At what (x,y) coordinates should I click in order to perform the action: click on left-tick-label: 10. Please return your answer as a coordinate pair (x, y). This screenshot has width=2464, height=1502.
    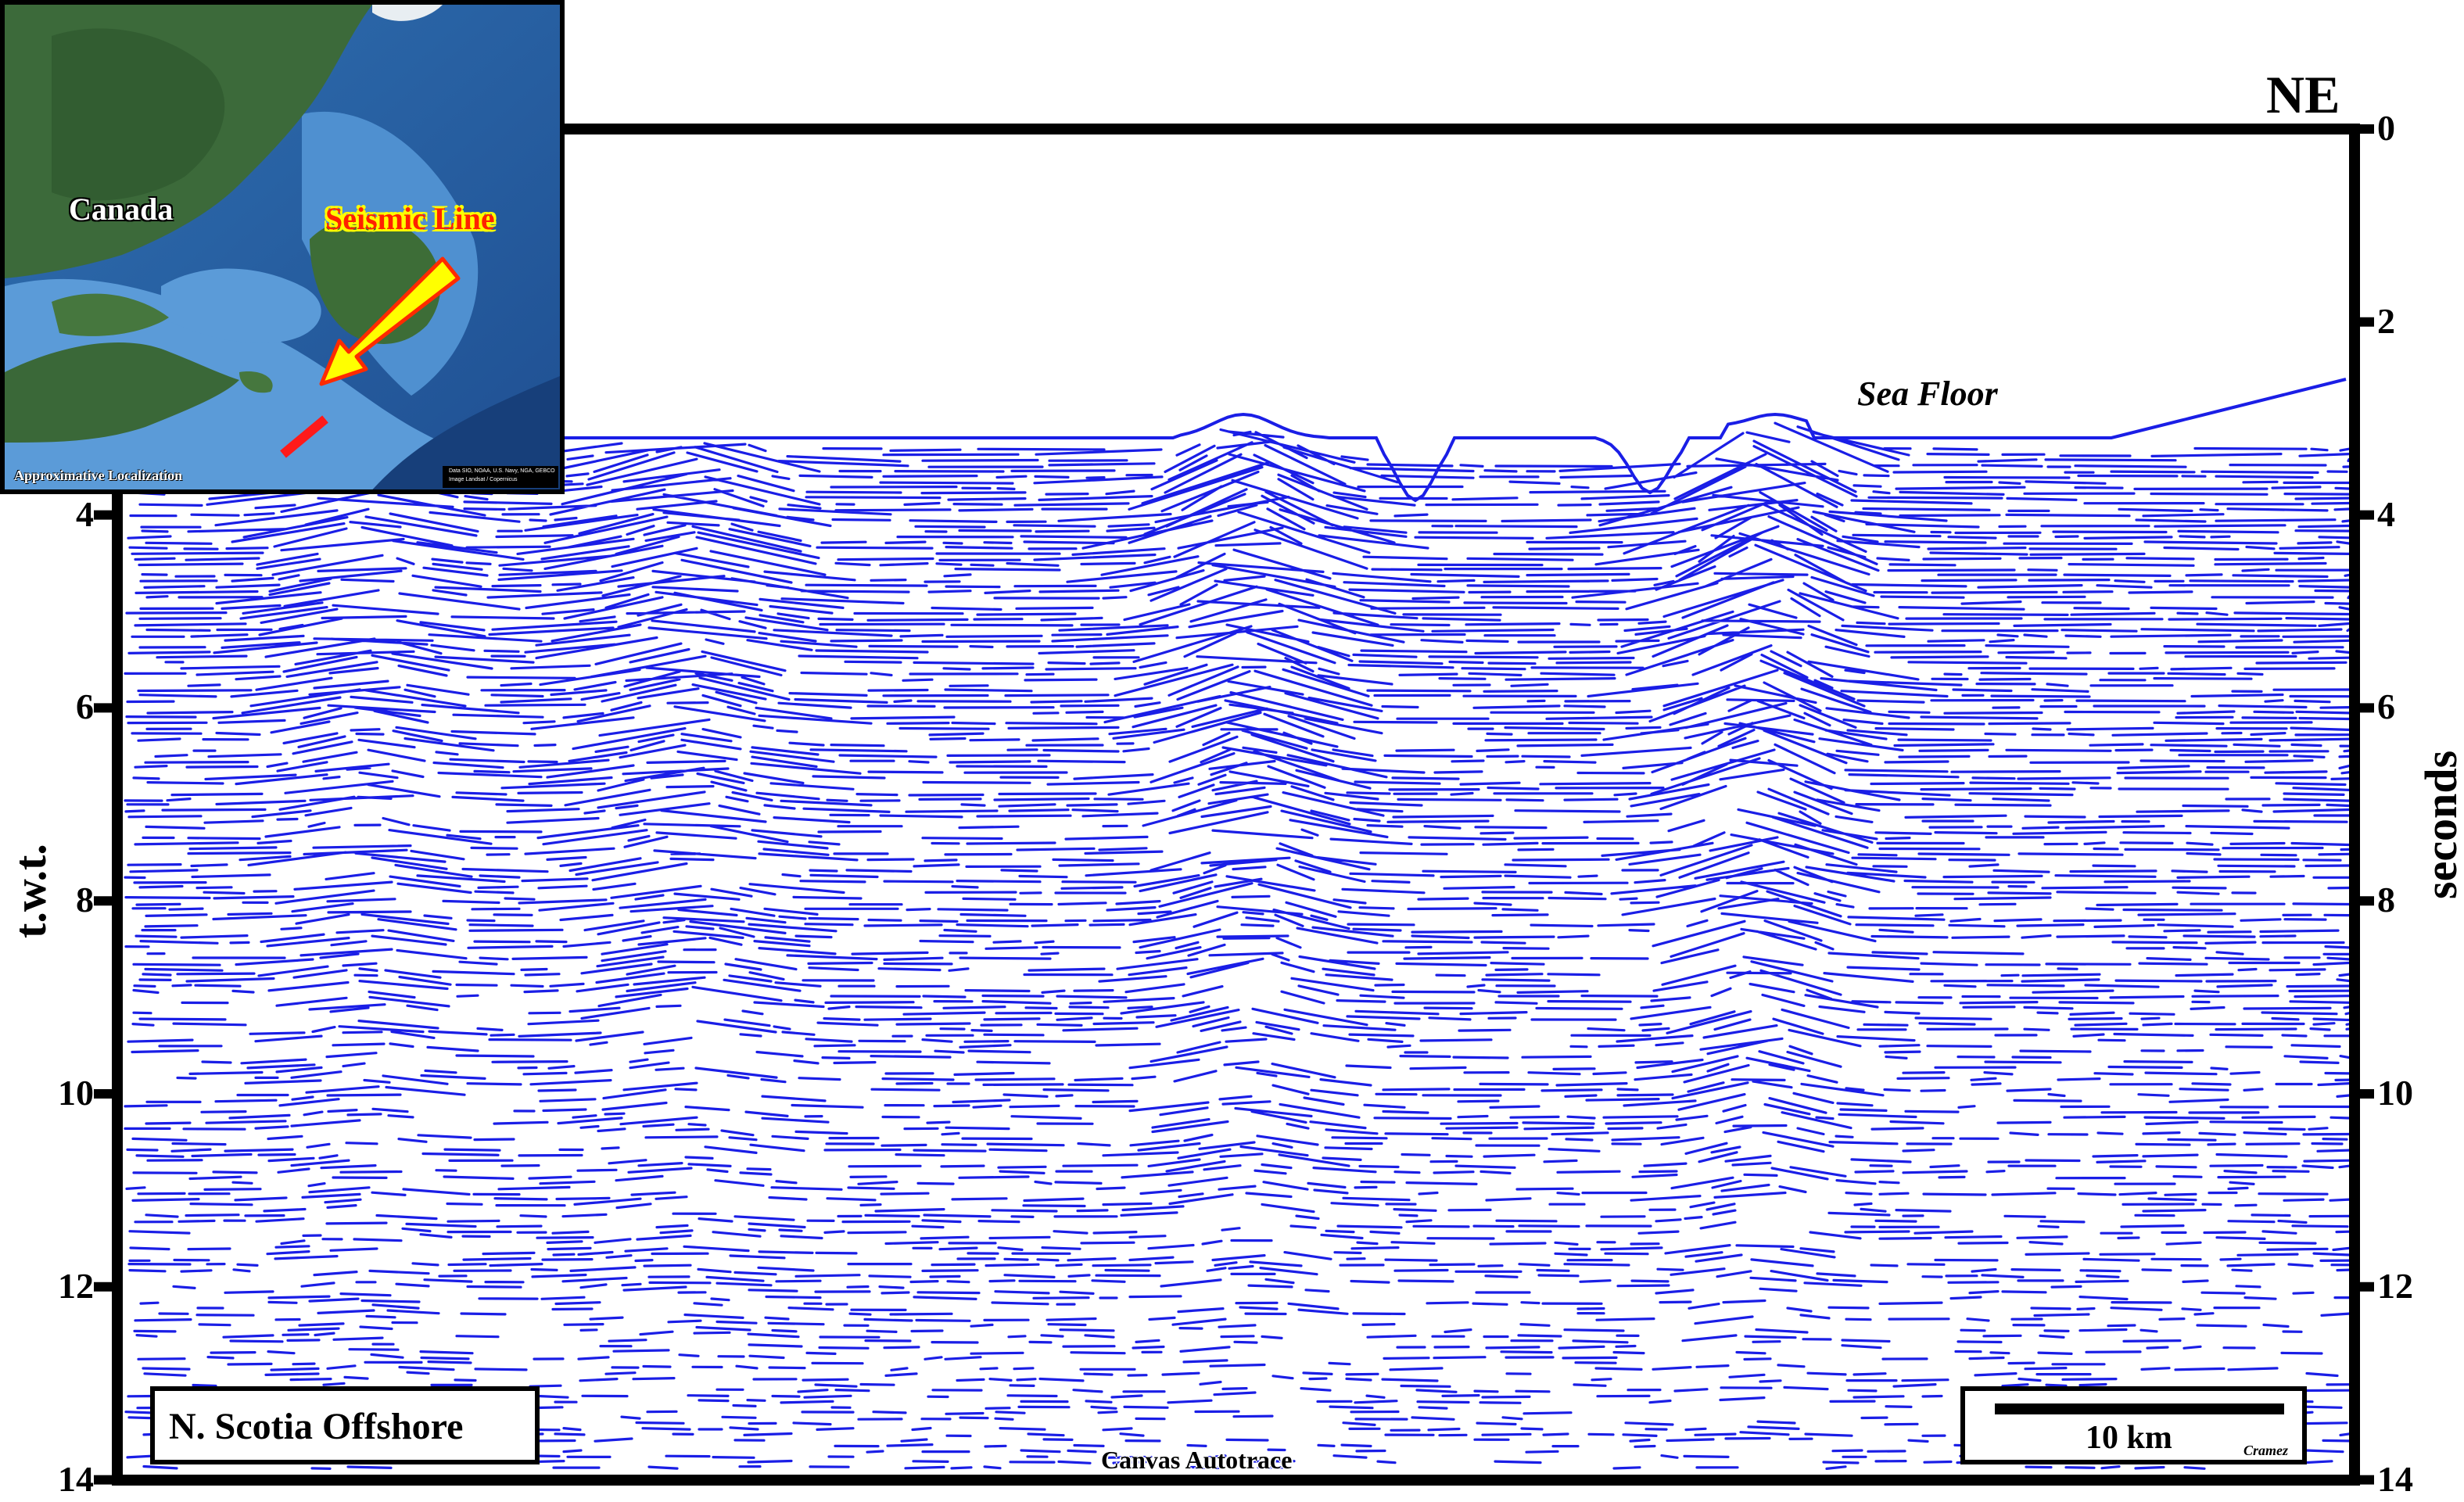
    Looking at the image, I should click on (76, 1093).